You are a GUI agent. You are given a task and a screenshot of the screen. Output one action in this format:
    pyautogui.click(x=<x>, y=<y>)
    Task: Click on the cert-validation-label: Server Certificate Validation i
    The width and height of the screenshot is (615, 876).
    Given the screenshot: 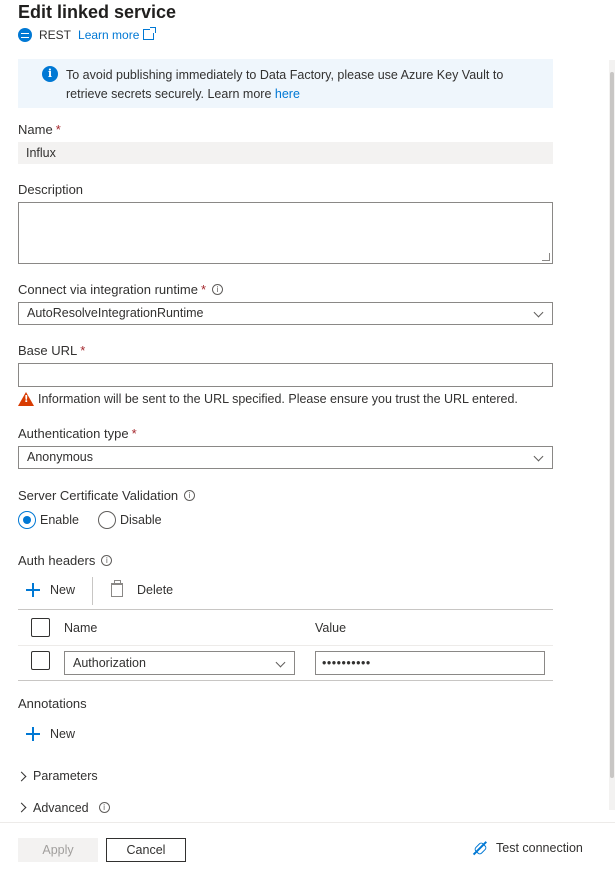 What is the action you would take?
    pyautogui.click(x=107, y=495)
    